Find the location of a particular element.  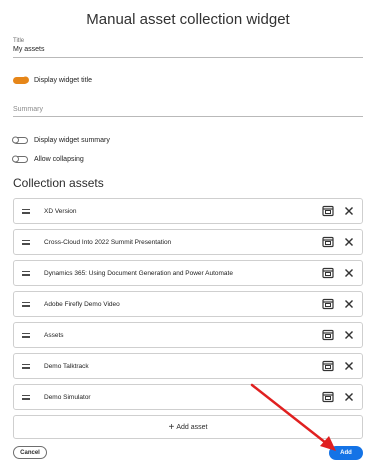

display-title-toggle-row: Display widget title is located at coordinates (52, 80).